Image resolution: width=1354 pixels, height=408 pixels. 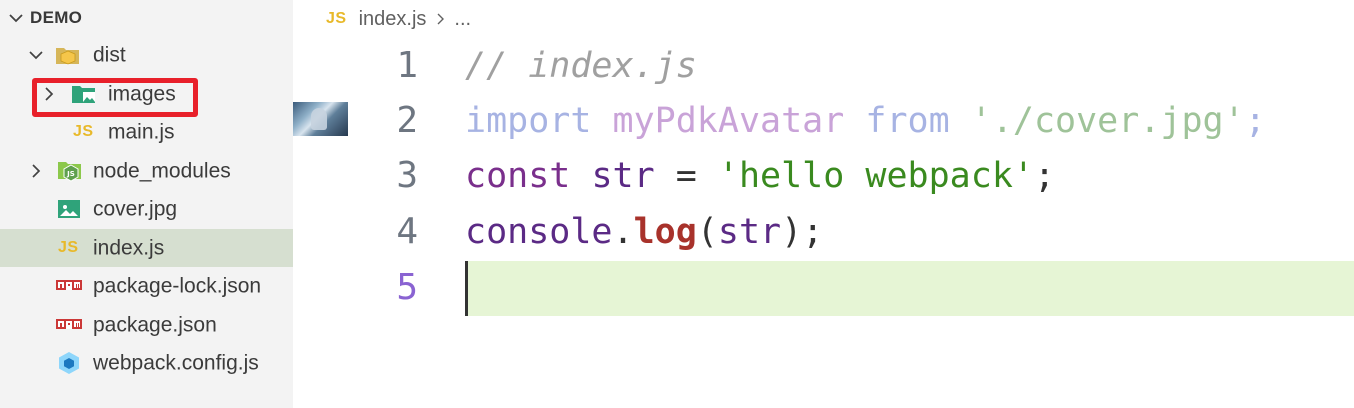 What do you see at coordinates (407, 287) in the screenshot?
I see `line-number: 5` at bounding box center [407, 287].